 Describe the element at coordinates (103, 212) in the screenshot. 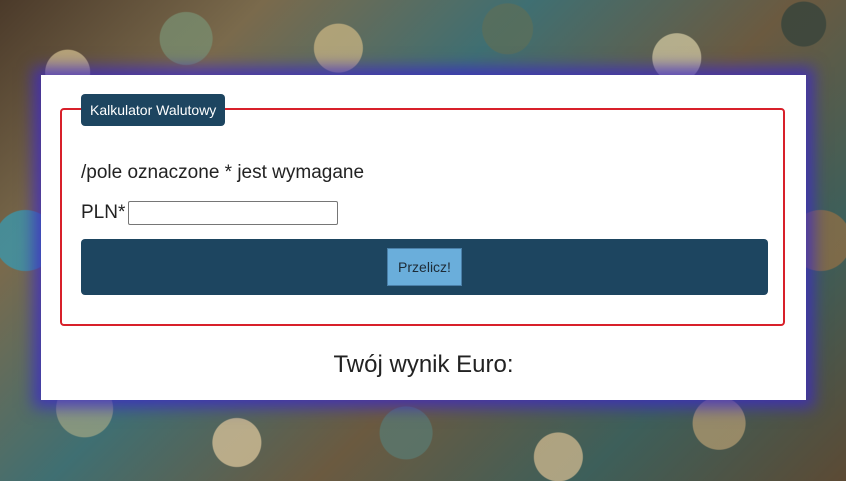

I see `pln-label: PLN*` at that location.